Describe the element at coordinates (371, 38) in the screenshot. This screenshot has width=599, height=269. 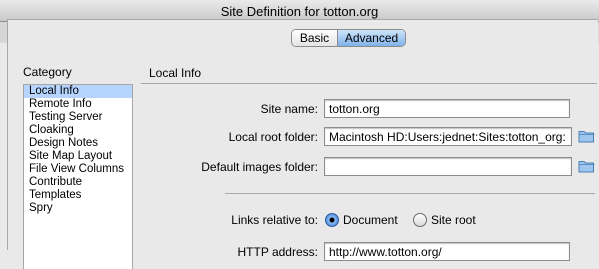
I see `tab-advanced: Advanced` at that location.